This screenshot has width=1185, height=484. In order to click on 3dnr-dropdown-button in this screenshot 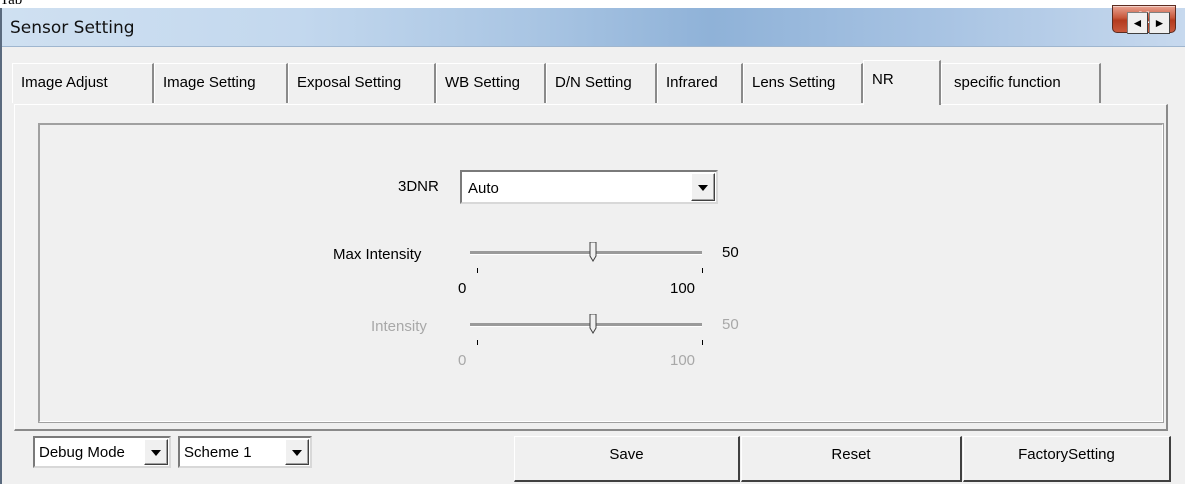, I will do `click(703, 187)`.